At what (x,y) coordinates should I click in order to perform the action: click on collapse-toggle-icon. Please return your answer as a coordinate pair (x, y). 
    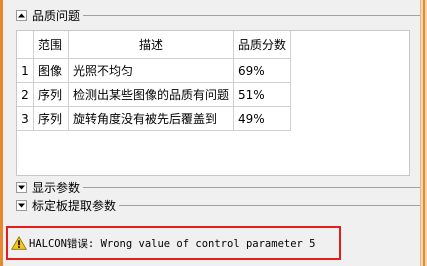
    Looking at the image, I should click on (21, 15).